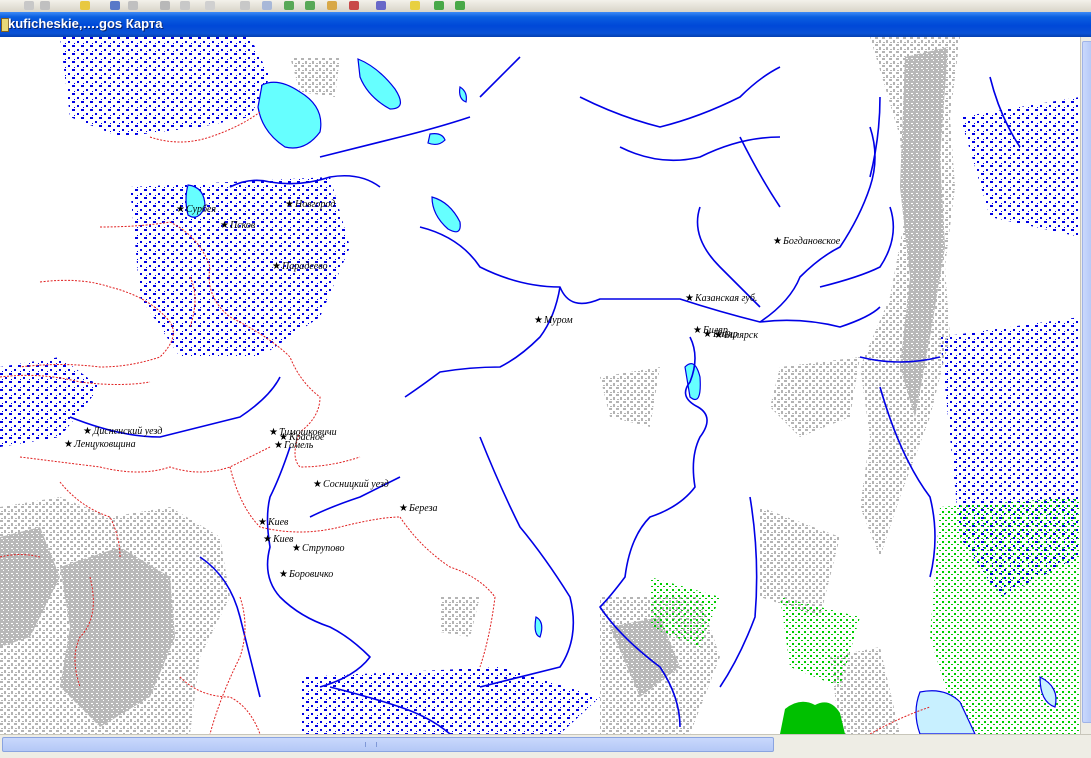 Image resolution: width=1091 pixels, height=758 pixels. What do you see at coordinates (165, 5) in the screenshot?
I see `cut-icon` at bounding box center [165, 5].